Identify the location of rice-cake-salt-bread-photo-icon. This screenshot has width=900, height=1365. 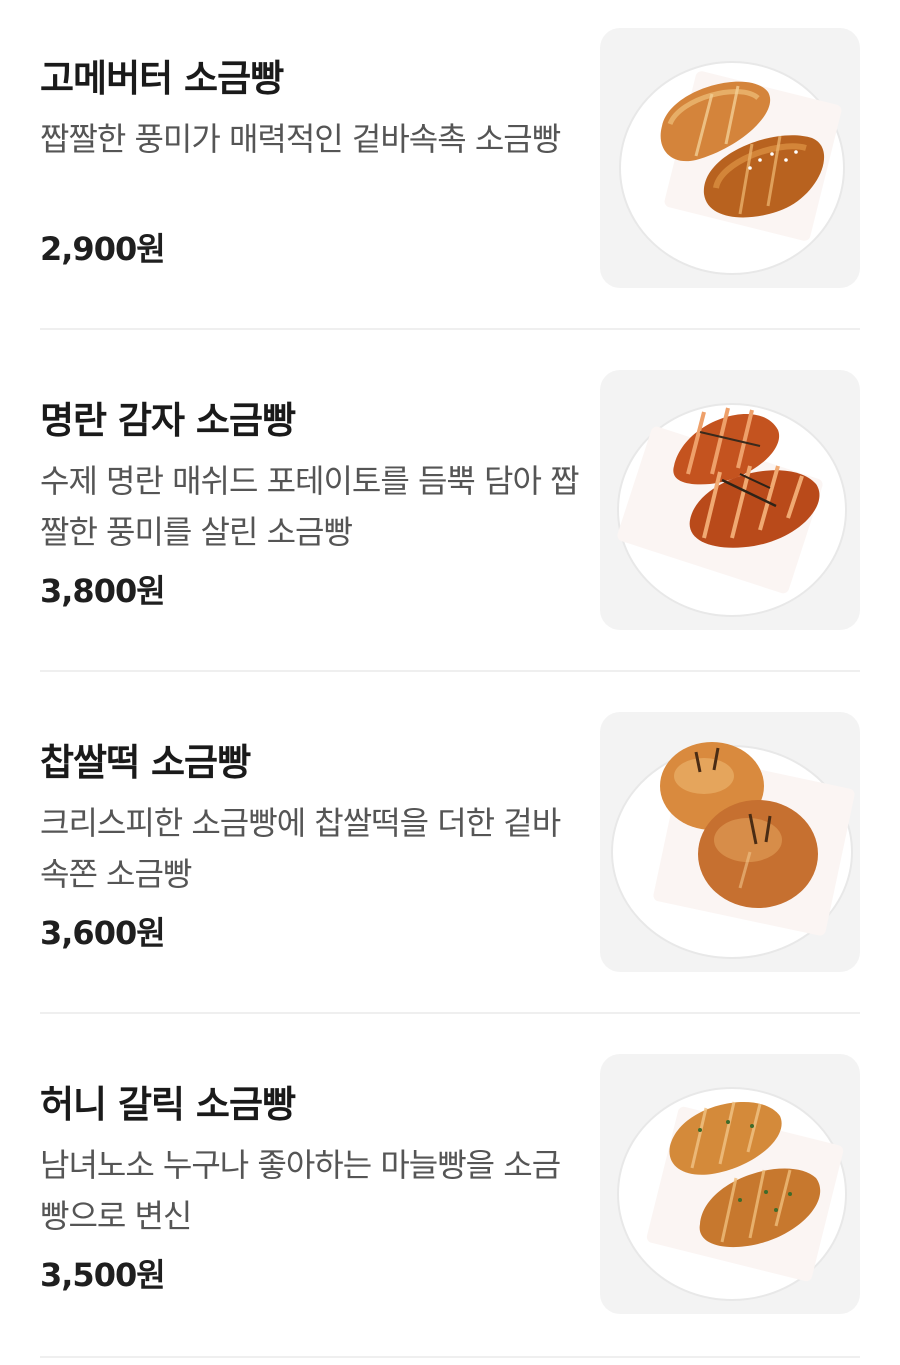
(733, 850).